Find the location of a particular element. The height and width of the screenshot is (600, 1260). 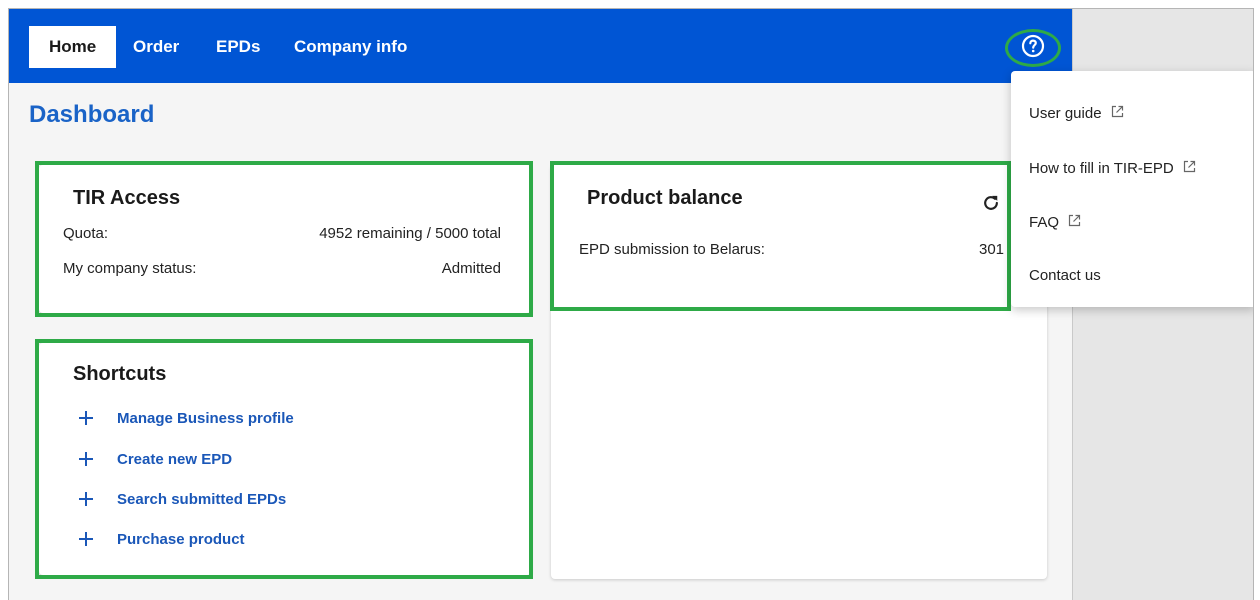

menu-item-label: How to fill in TIR-EPD is located at coordinates (1101, 168).